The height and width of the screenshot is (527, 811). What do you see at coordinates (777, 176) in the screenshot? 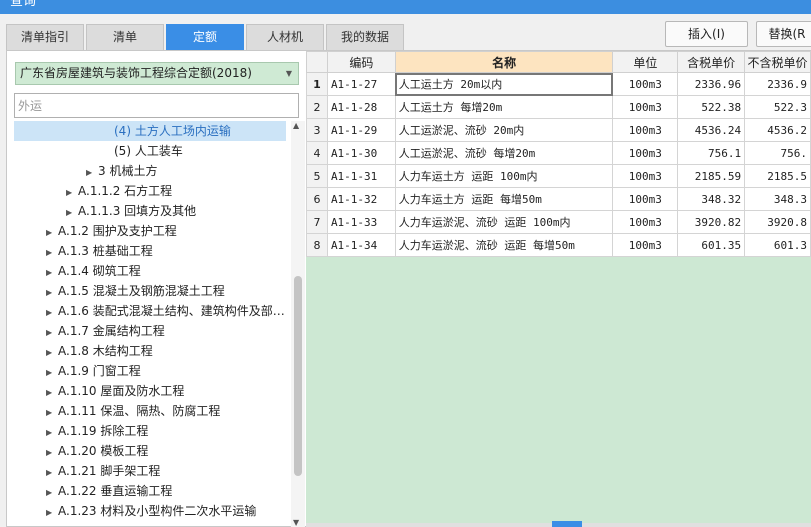
I see `price-ex-cell: 2185.5` at bounding box center [777, 176].